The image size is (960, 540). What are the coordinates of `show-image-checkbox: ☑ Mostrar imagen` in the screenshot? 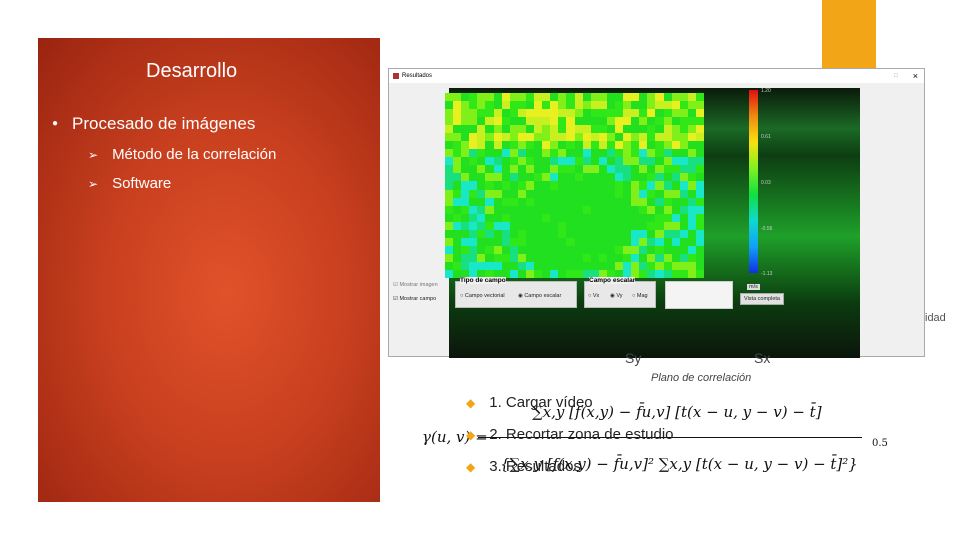 It's located at (415, 285).